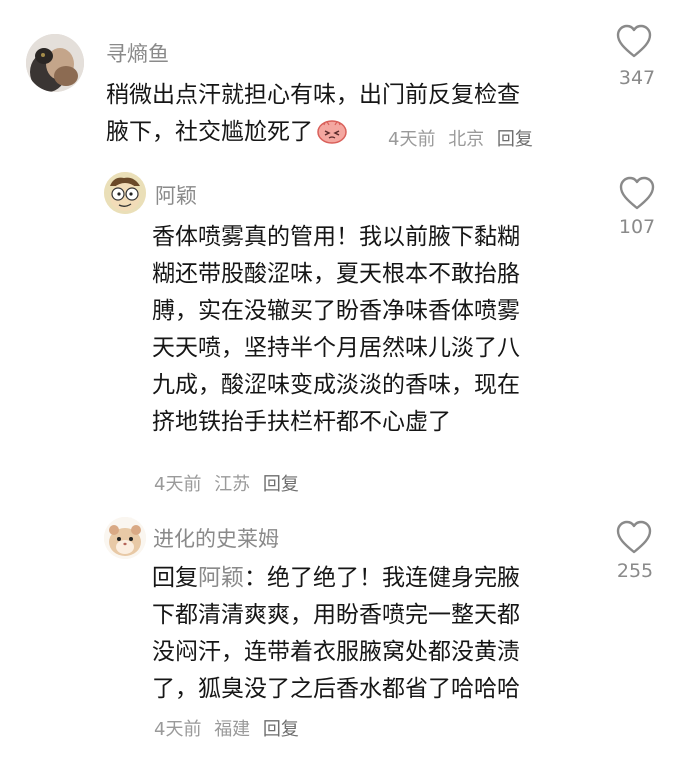 This screenshot has height=769, width=690. What do you see at coordinates (336, 689) in the screenshot?
I see `comment-line: 了，狐臭没了之后香水都省了哈哈哈` at bounding box center [336, 689].